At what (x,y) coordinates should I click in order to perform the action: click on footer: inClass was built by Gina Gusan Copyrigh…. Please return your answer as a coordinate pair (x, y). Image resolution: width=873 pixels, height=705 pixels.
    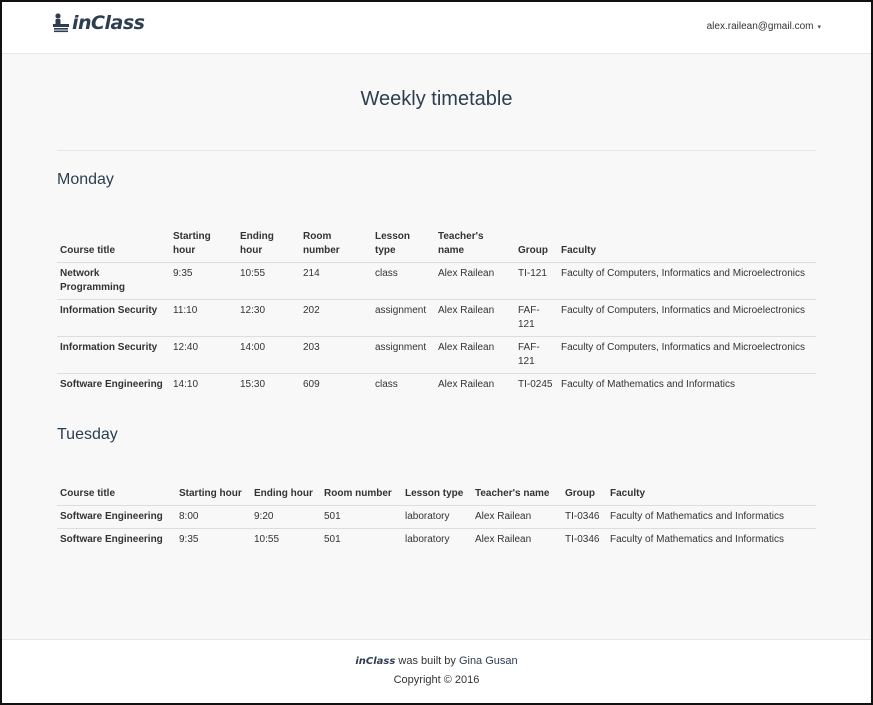
    Looking at the image, I should click on (436, 671).